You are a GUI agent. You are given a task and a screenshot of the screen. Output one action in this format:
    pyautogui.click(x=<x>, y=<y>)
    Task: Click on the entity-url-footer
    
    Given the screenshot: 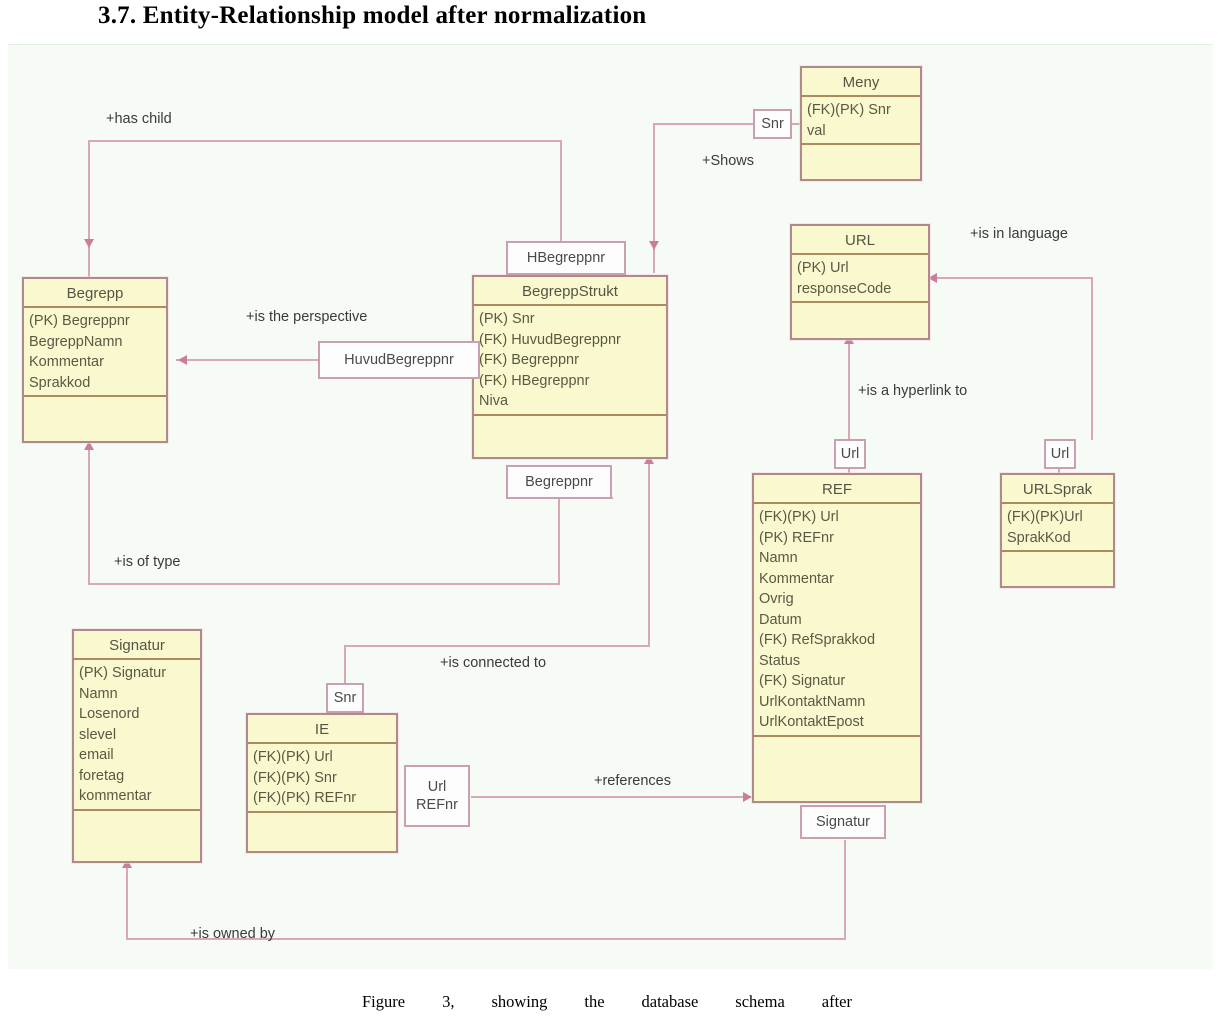 What is the action you would take?
    pyautogui.click(x=860, y=313)
    